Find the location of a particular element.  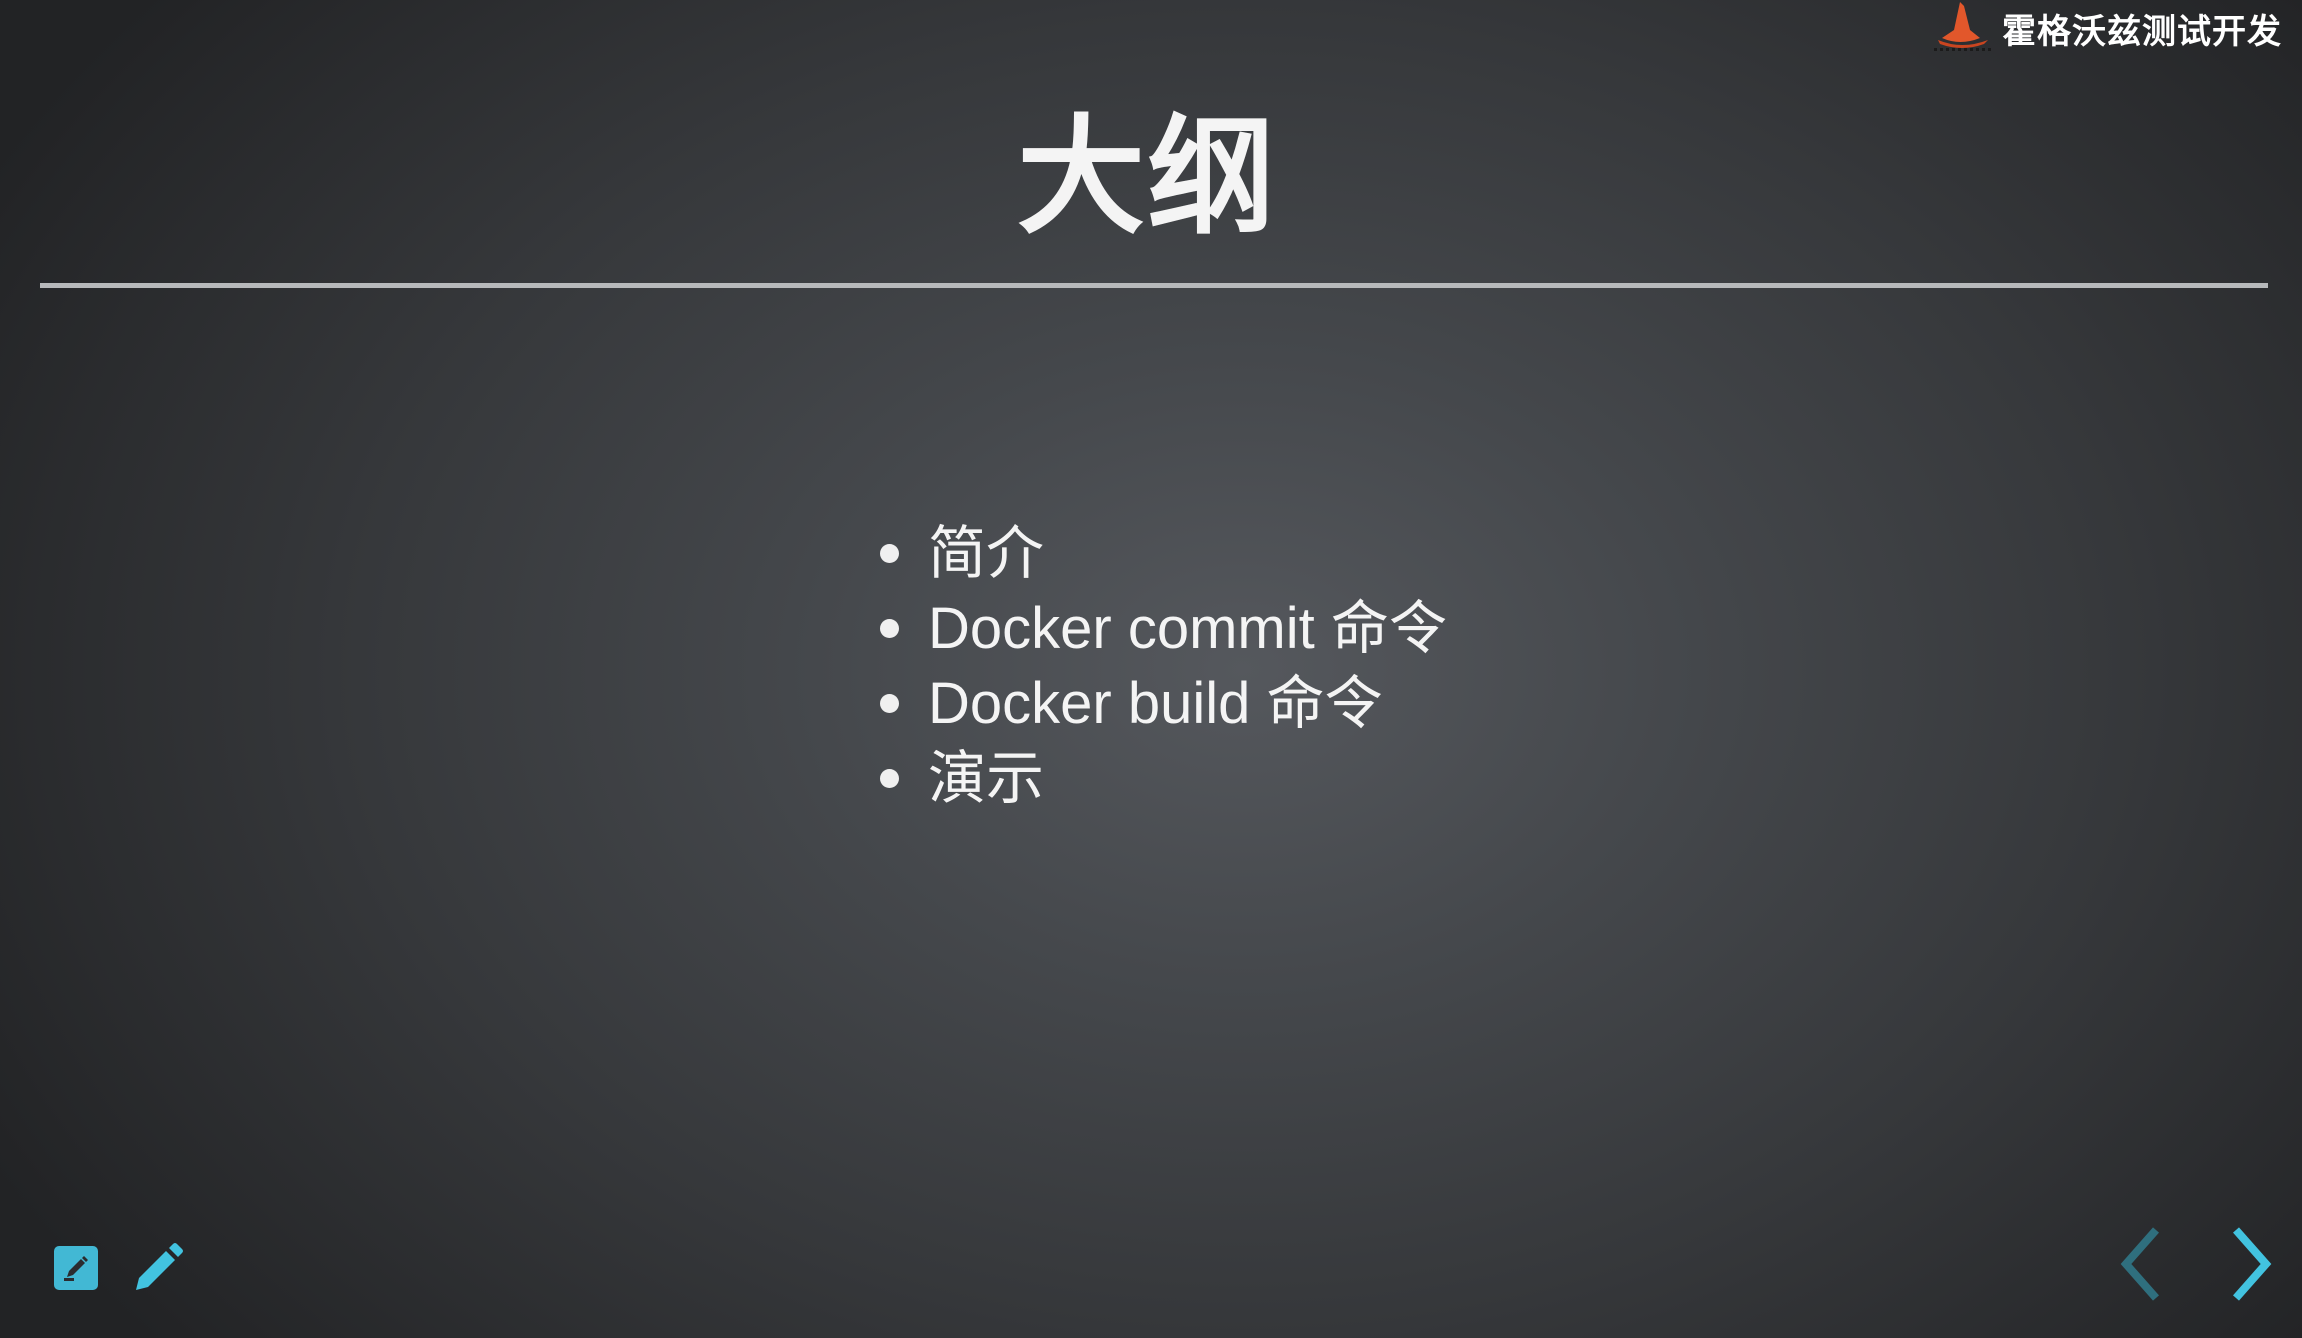

slide-title: 大纲 is located at coordinates (1146, 177).